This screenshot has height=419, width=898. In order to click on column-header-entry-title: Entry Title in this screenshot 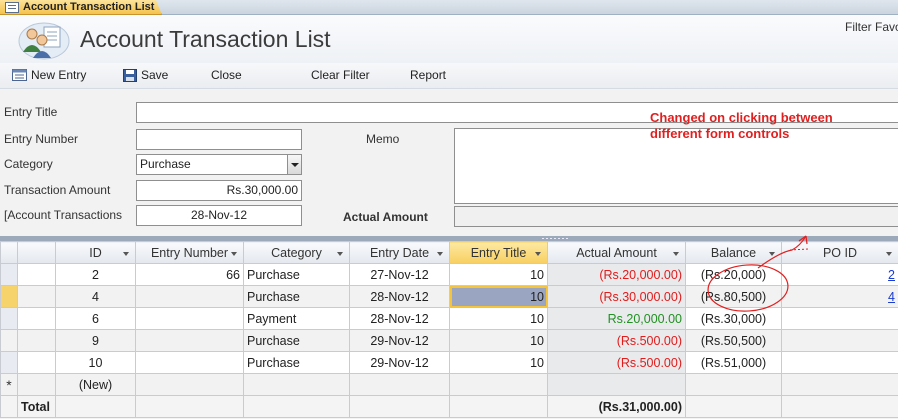, I will do `click(498, 252)`.